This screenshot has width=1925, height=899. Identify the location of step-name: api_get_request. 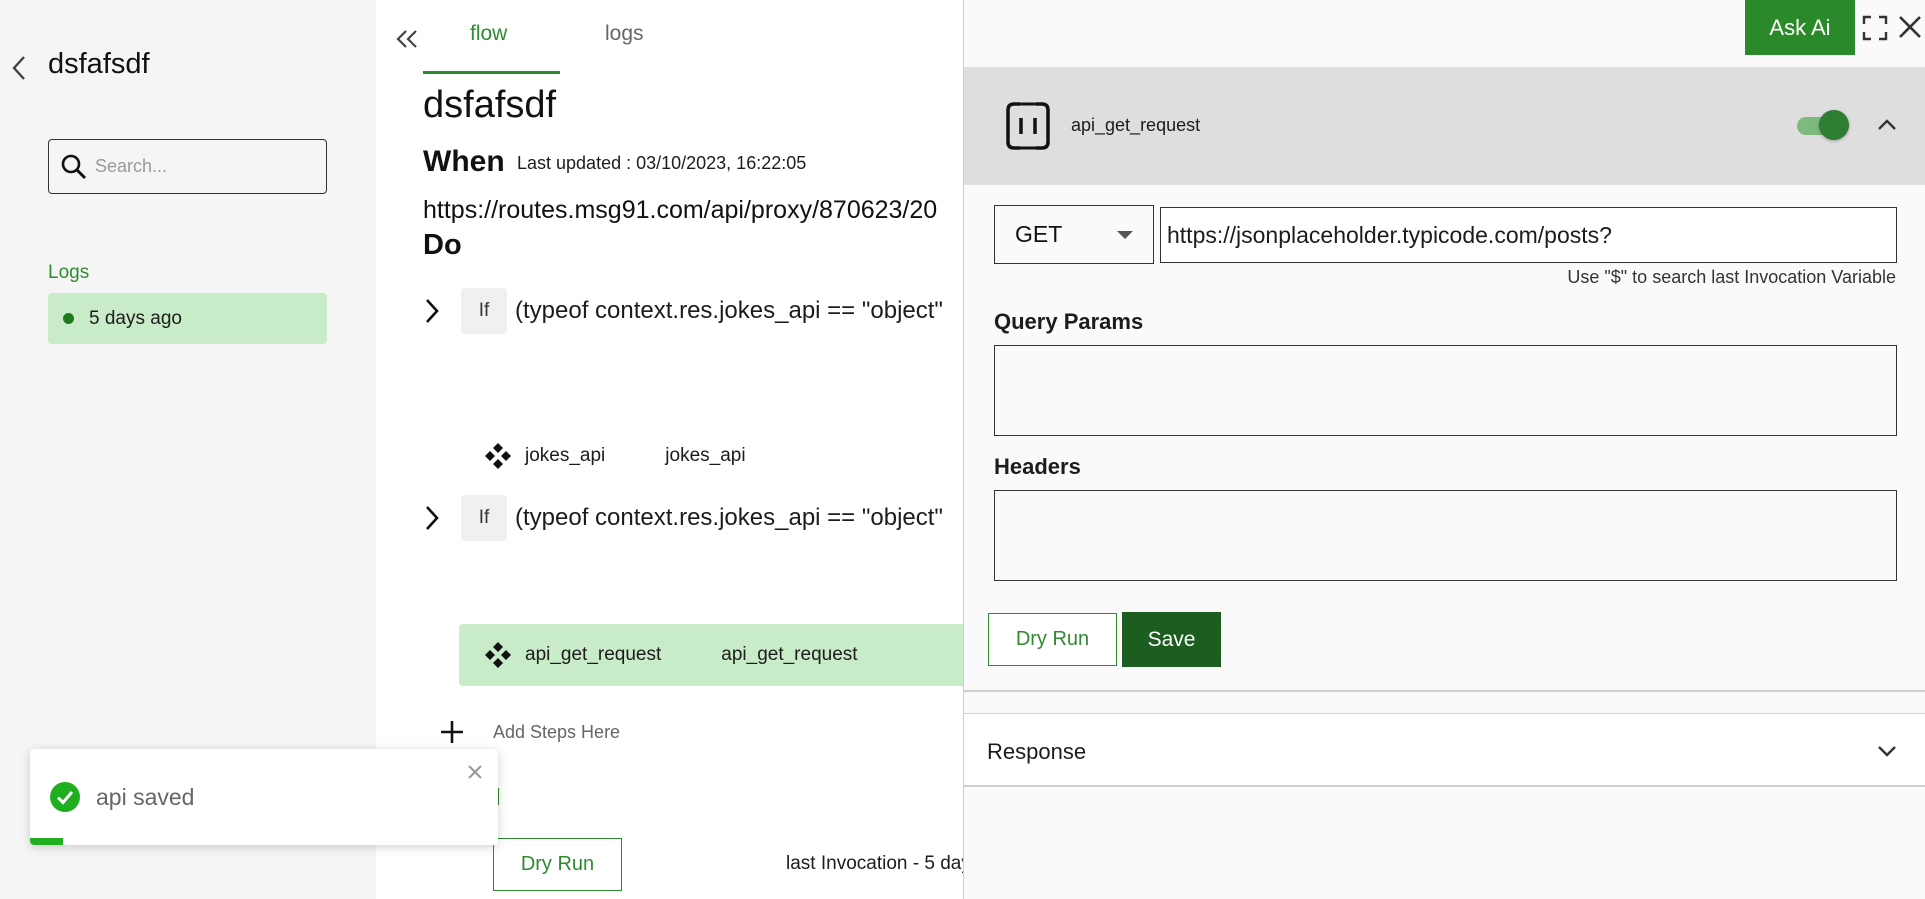
(593, 654).